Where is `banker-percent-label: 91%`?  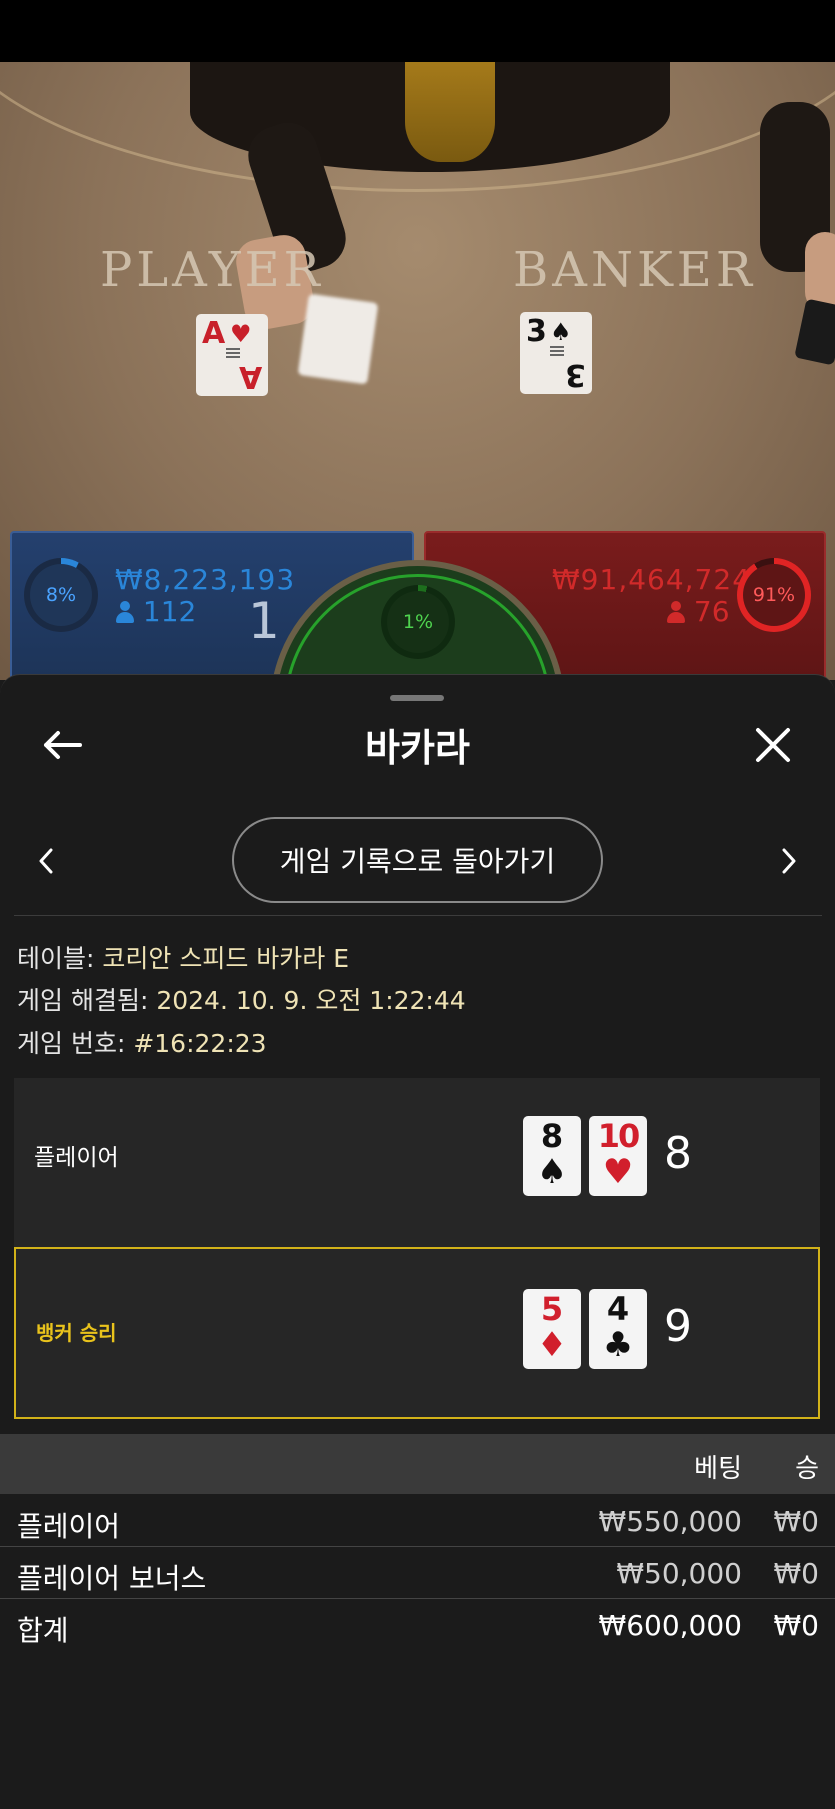 banker-percent-label: 91% is located at coordinates (774, 595).